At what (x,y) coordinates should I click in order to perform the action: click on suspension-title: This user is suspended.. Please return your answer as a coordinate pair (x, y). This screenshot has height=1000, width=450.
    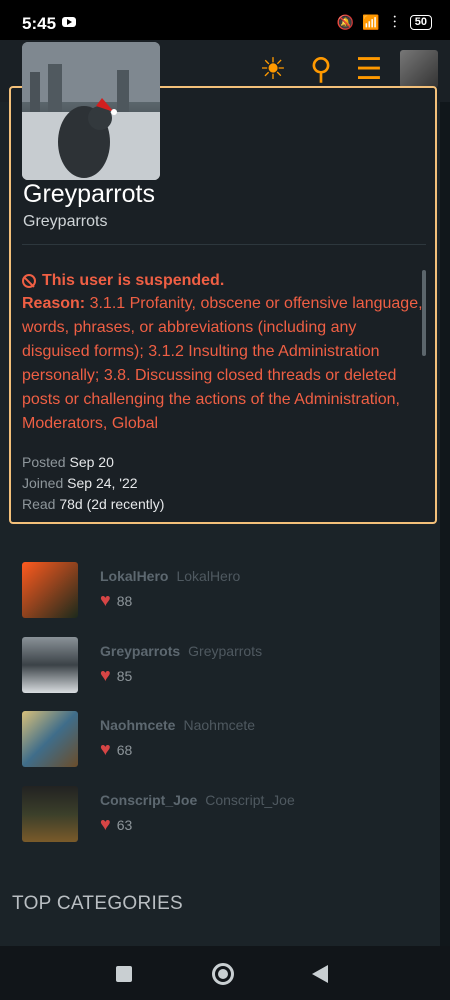
    Looking at the image, I should click on (225, 281).